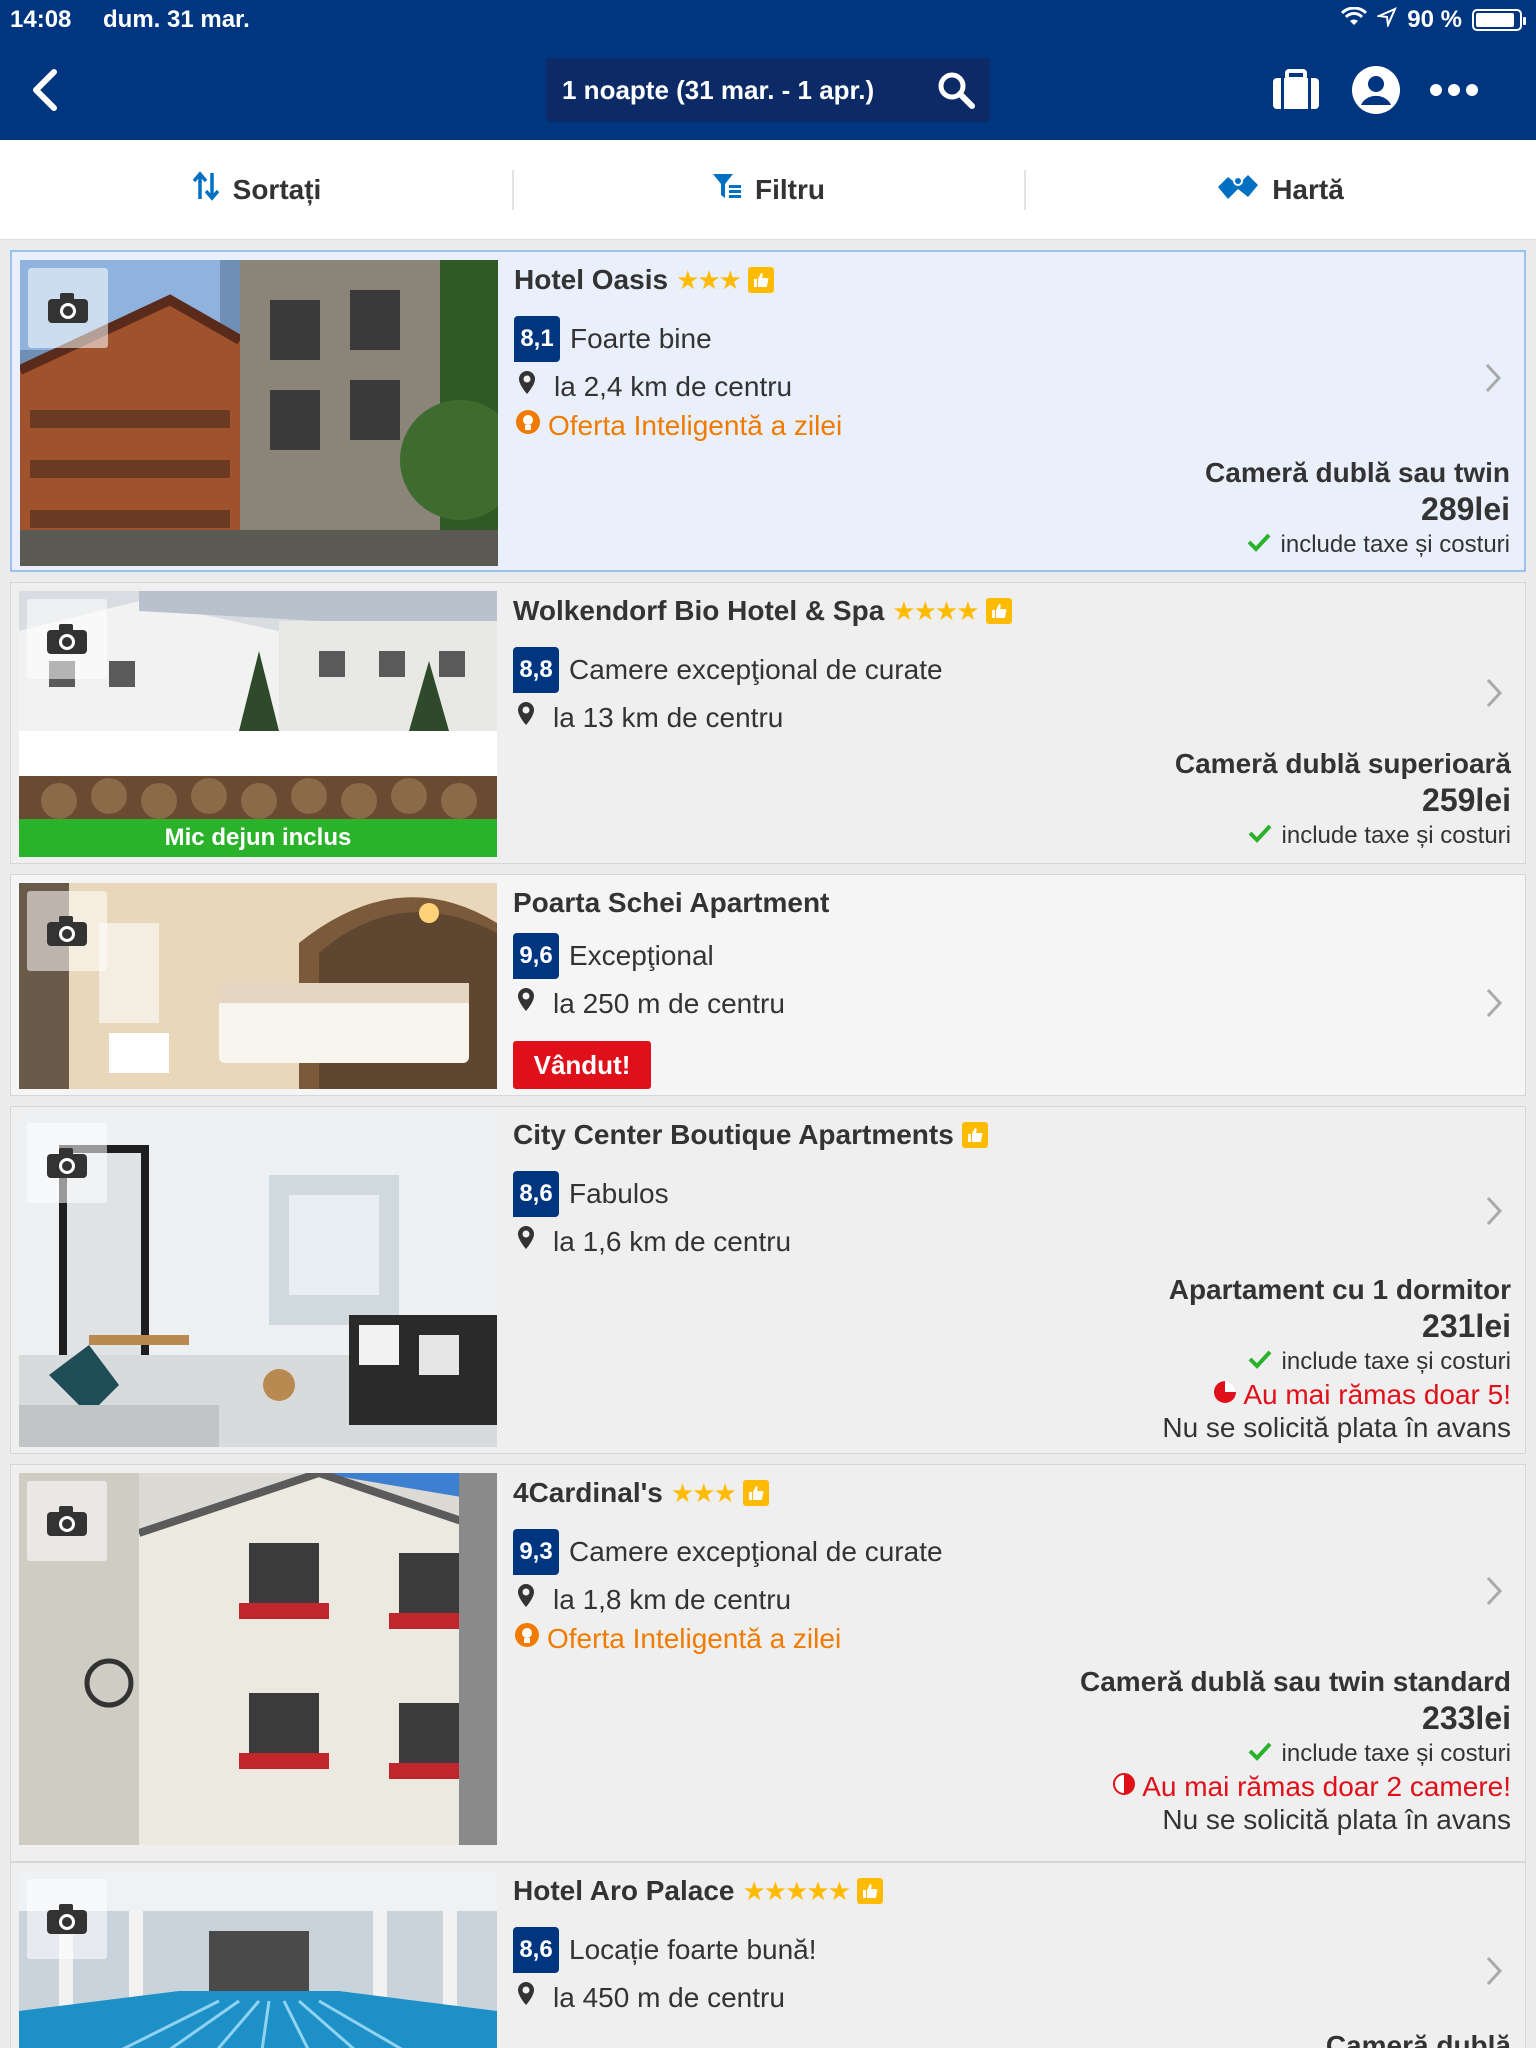 The image size is (1536, 2048). Describe the element at coordinates (718, 89) in the screenshot. I see `search-dates-label: 1 noapte (31 mar. - 1 apr.)` at that location.